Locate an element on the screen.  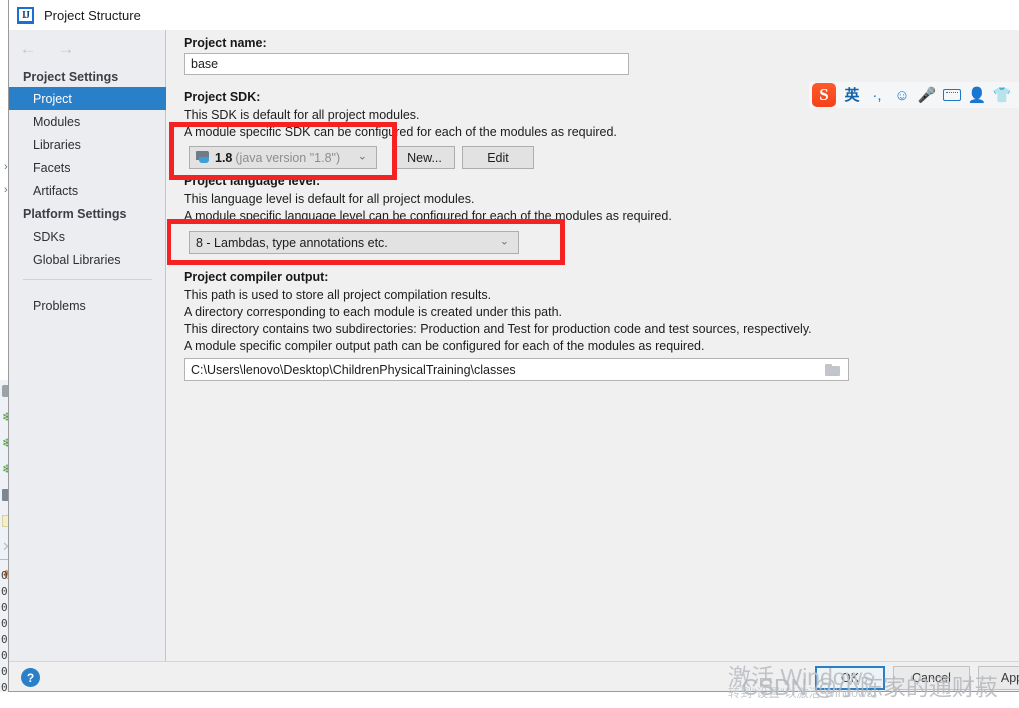
sogou-logo-icon: S is located at coordinates (824, 95).